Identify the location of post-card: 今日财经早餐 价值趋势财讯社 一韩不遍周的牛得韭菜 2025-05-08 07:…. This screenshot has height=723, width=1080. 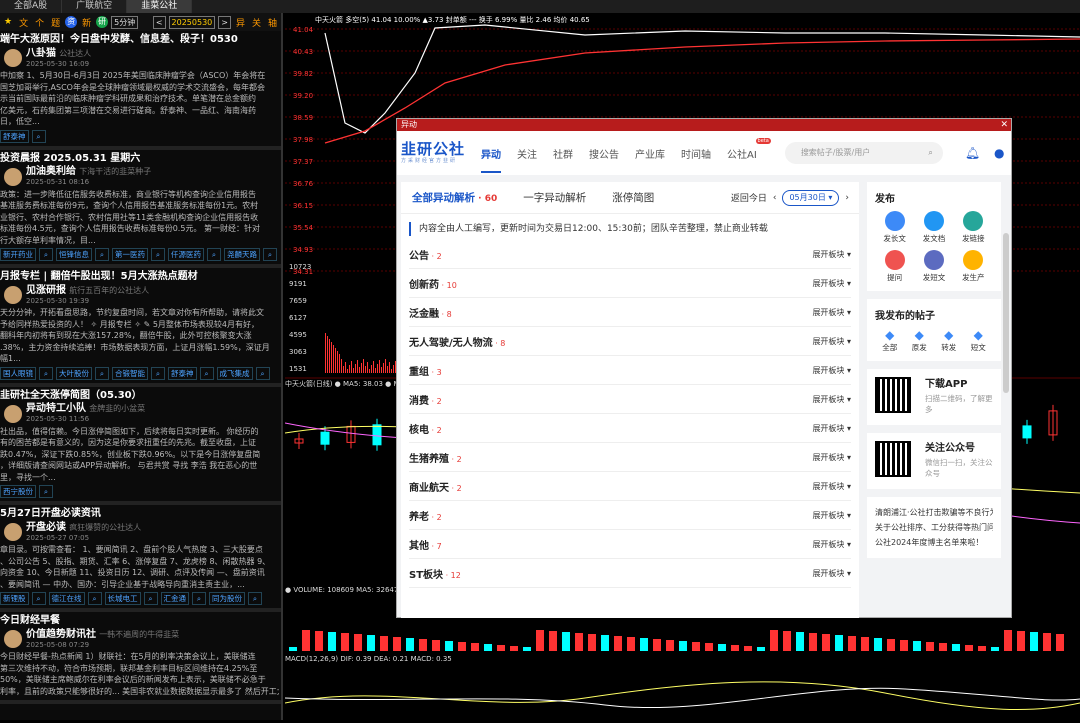
(140, 658).